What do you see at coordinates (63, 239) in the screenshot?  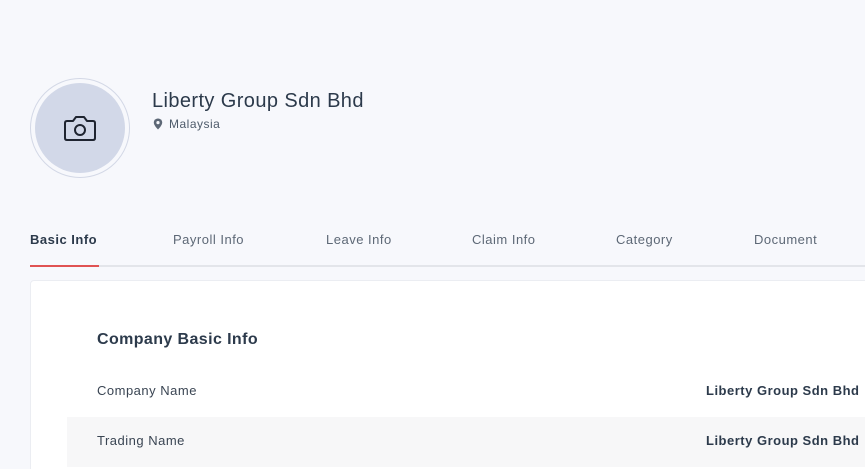 I see `tab-basic-info: Basic Info` at bounding box center [63, 239].